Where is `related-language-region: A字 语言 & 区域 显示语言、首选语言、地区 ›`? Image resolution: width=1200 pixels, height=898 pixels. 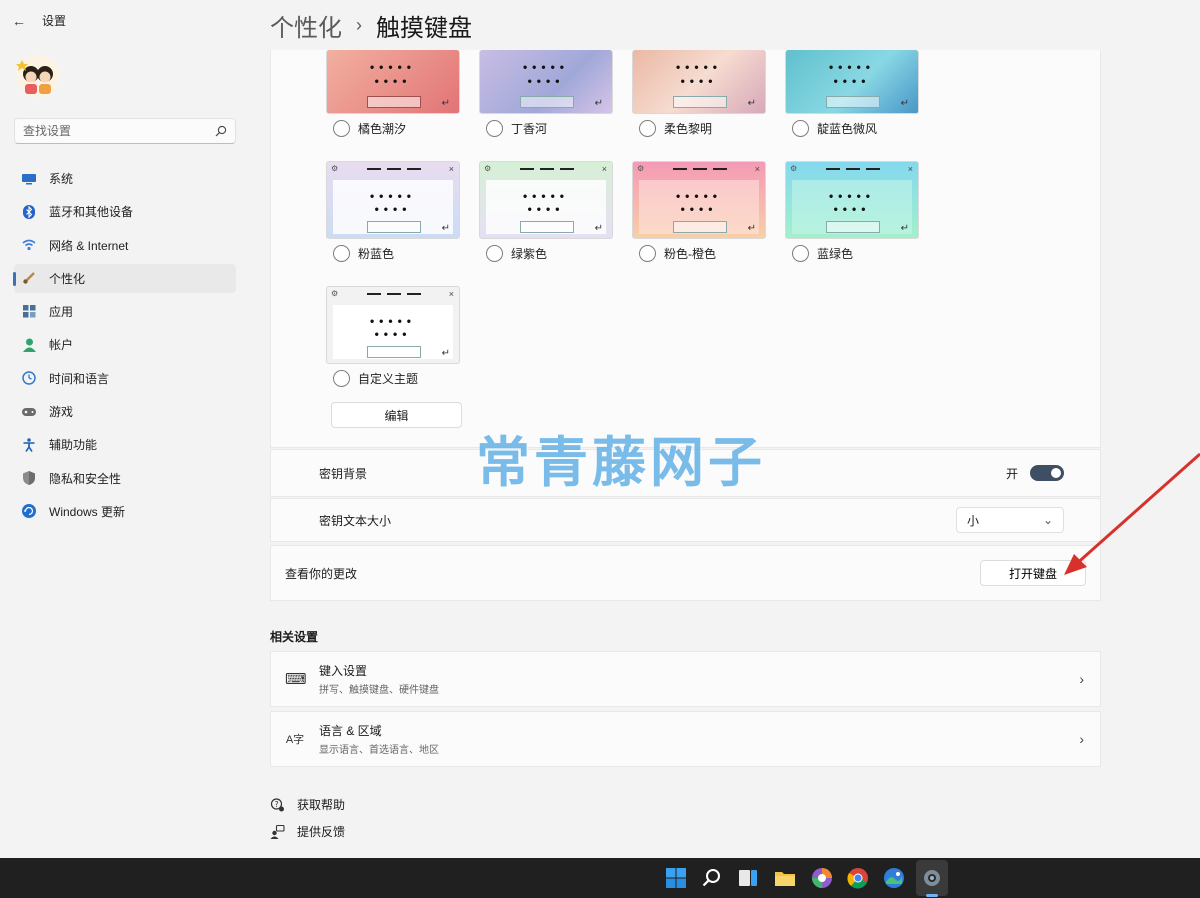
related-language-region: A字 语言 & 区域 显示语言、首选语言、地区 › is located at coordinates (685, 739).